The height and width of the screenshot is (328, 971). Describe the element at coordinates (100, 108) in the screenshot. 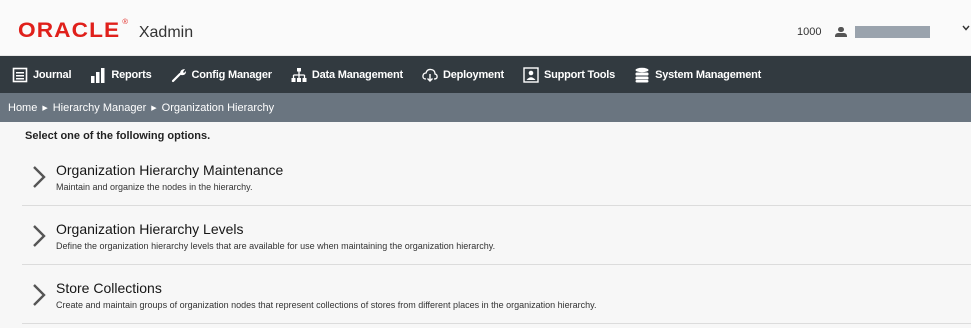

I see `breadcrumb-hierarchy-manager: Hierarchy Manager` at that location.